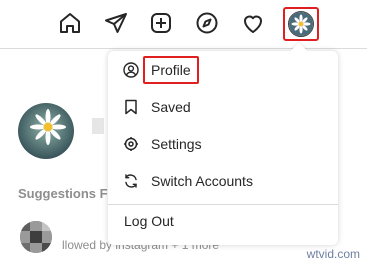 The width and height of the screenshot is (367, 264). What do you see at coordinates (223, 70) in the screenshot?
I see `menu-item-profile: Profile` at bounding box center [223, 70].